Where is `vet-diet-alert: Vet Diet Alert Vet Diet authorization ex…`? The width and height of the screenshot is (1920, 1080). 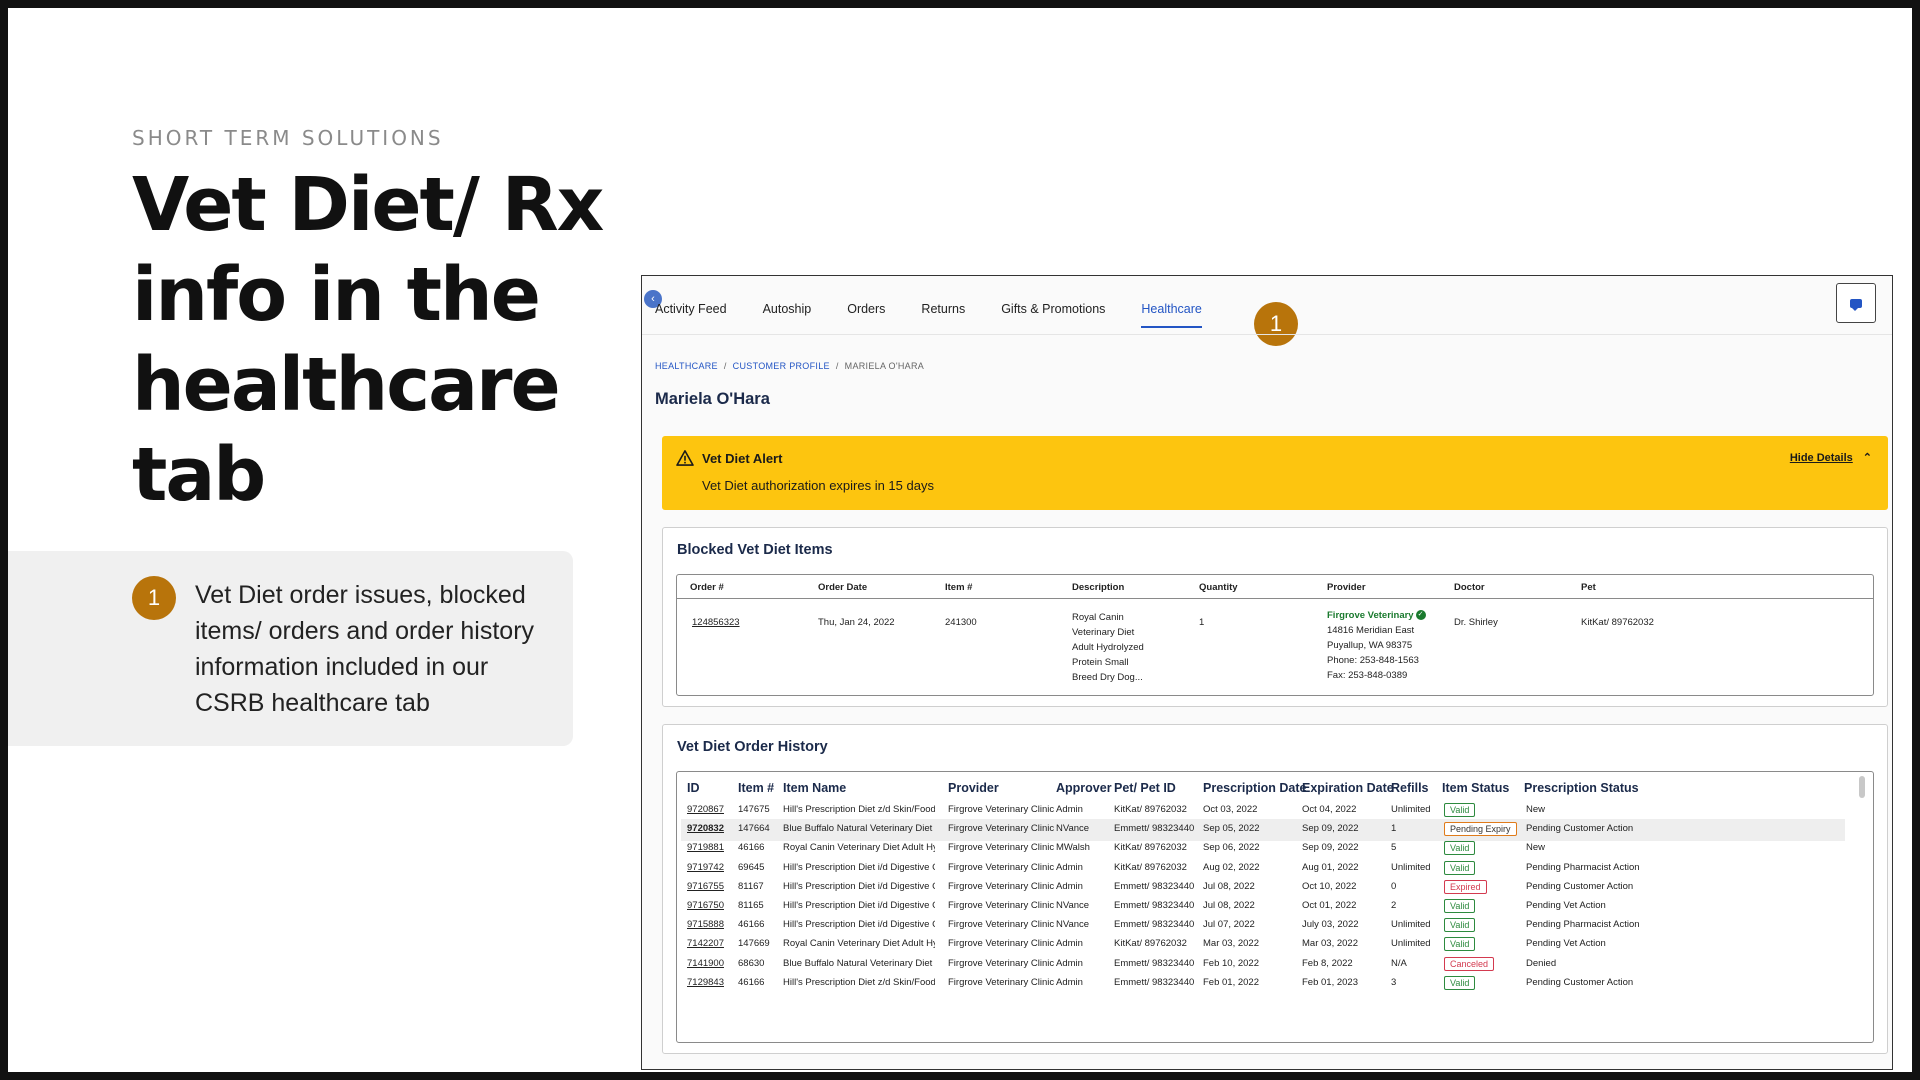
vet-diet-alert: Vet Diet Alert Vet Diet authorization ex… is located at coordinates (1275, 473).